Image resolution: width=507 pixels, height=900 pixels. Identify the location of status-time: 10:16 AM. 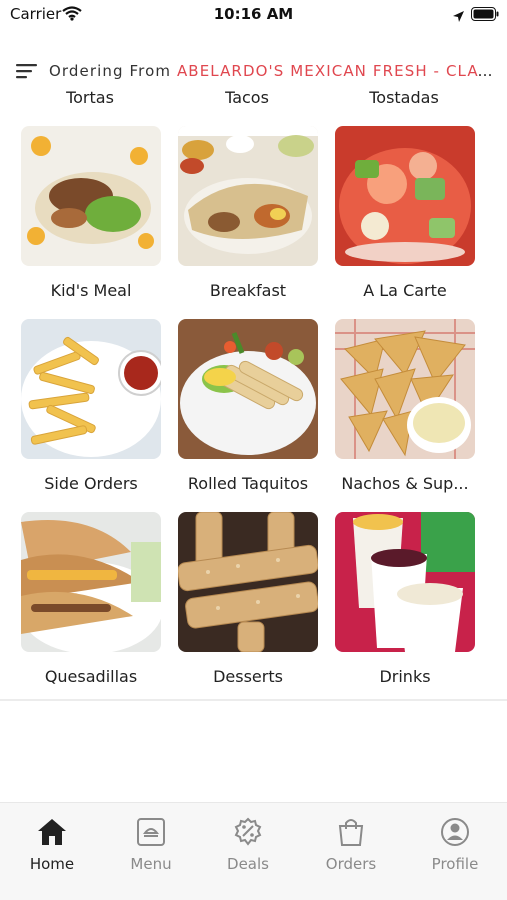
(253, 14).